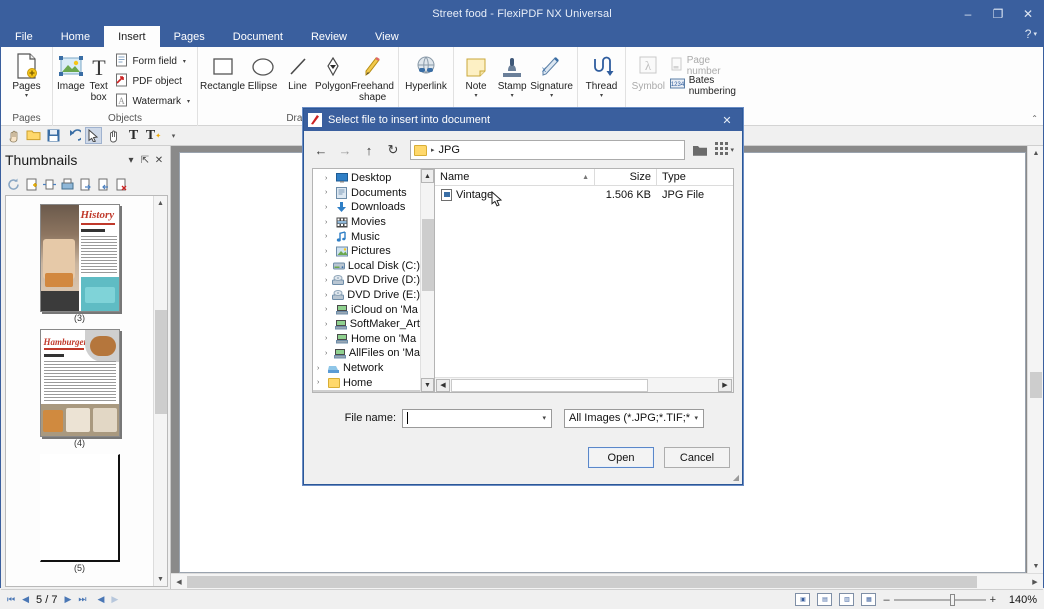 The image size is (1044, 609). What do you see at coordinates (366, 193) in the screenshot?
I see `tree-item-documents: › Documents` at bounding box center [366, 193].